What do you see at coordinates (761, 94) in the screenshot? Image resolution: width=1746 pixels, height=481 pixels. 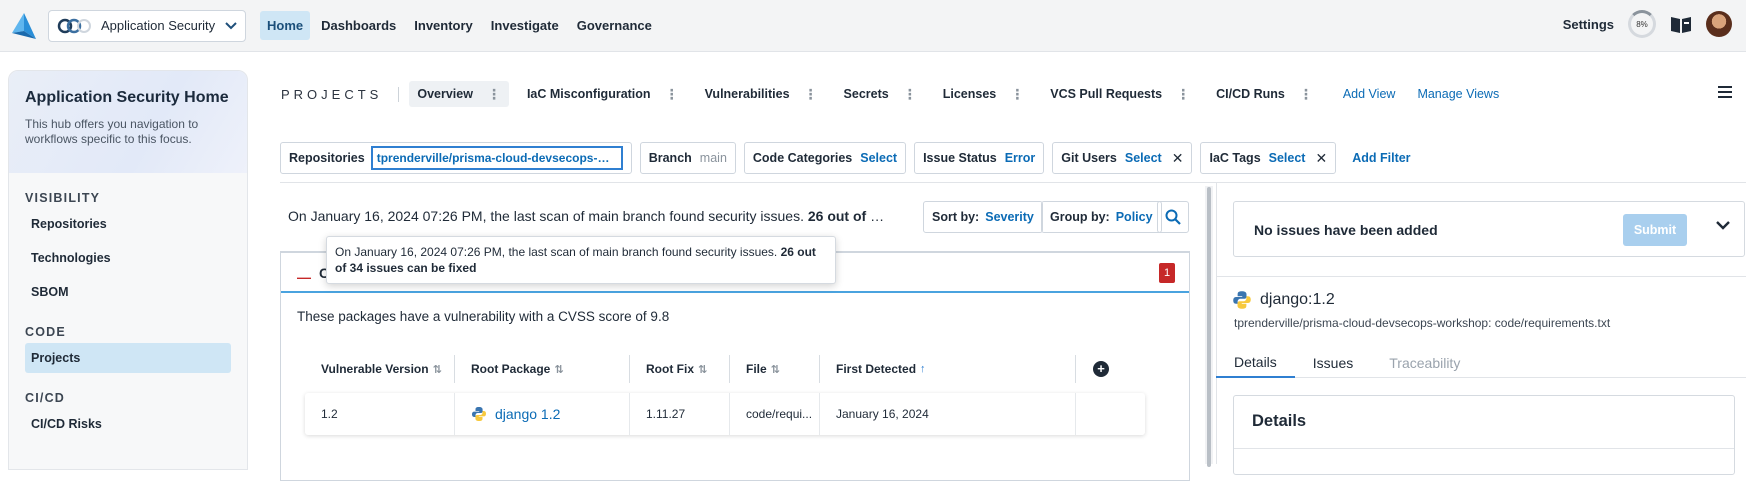 I see `tab-vulnerabilities: Vulnerabilities ⋮` at bounding box center [761, 94].